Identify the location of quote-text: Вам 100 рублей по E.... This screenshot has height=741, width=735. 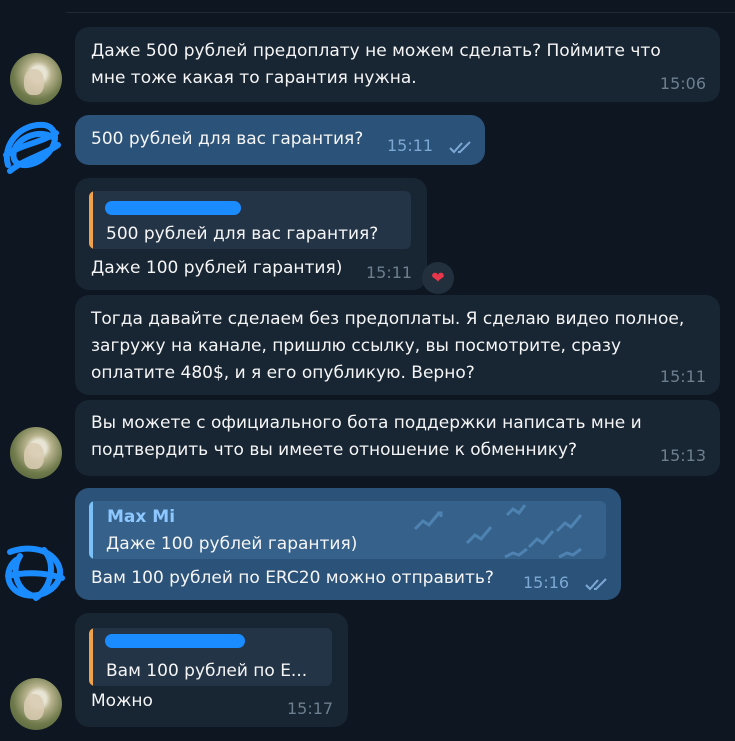
(207, 671).